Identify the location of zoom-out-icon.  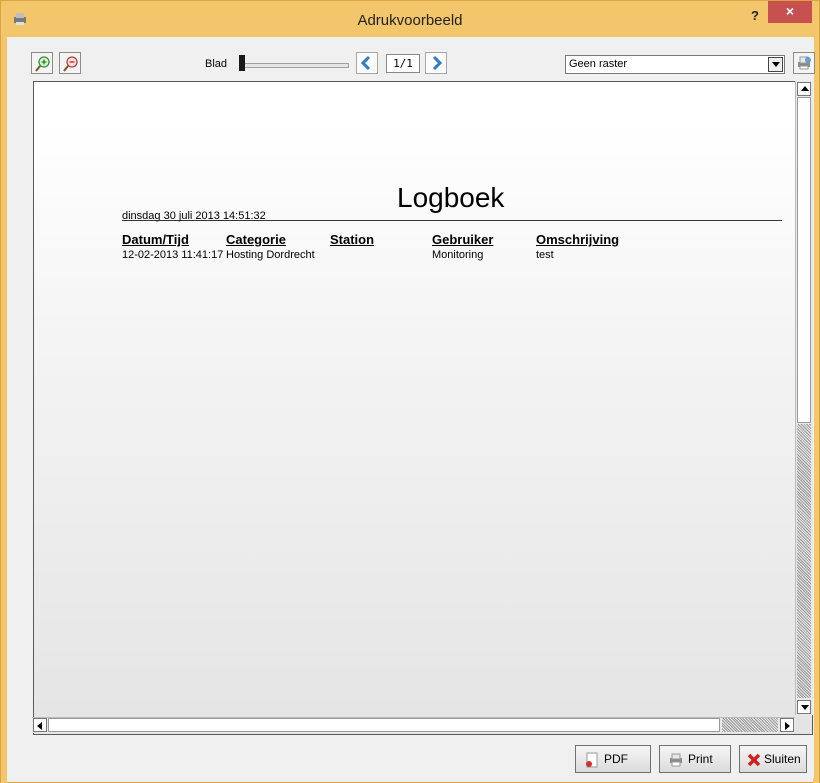
(70, 64).